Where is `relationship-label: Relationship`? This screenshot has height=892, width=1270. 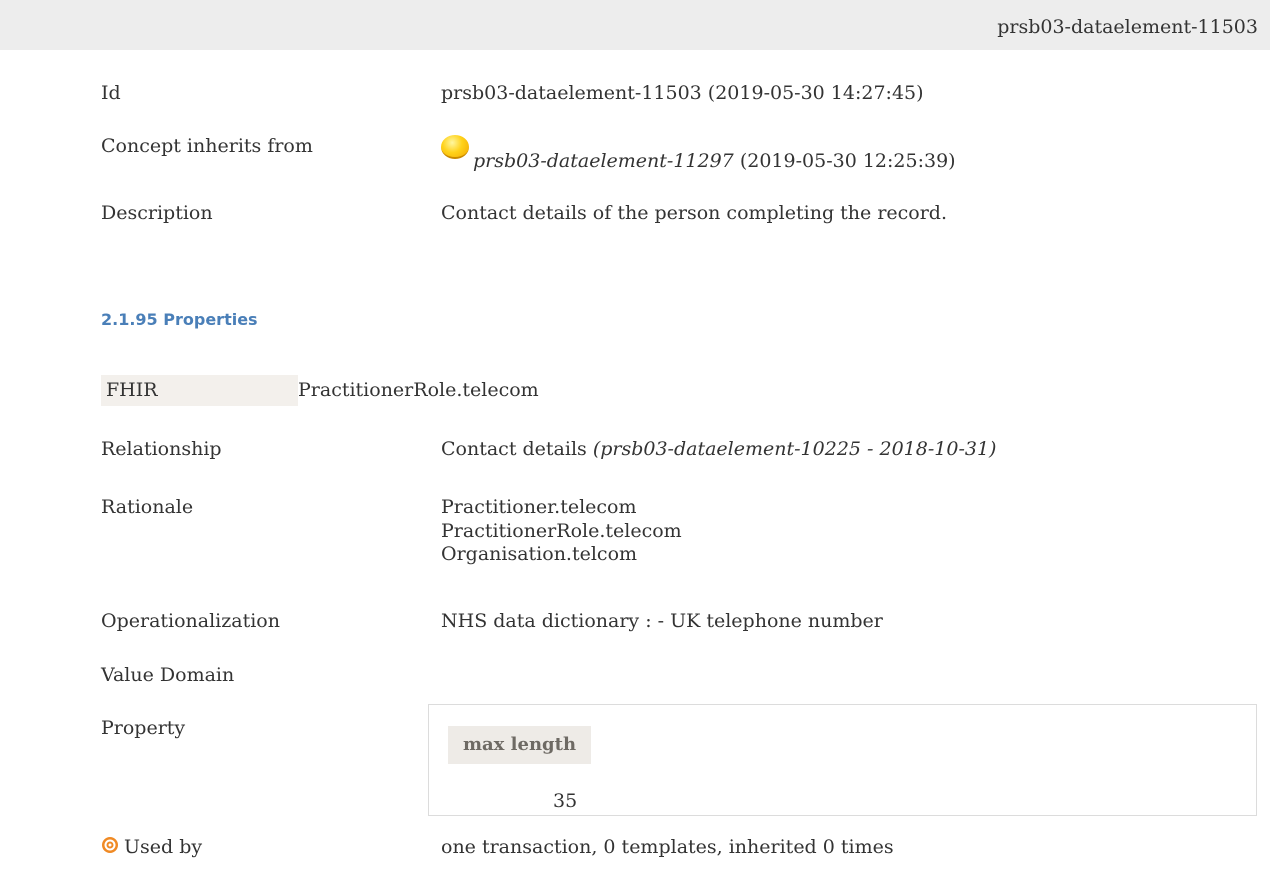 relationship-label: Relationship is located at coordinates (161, 449).